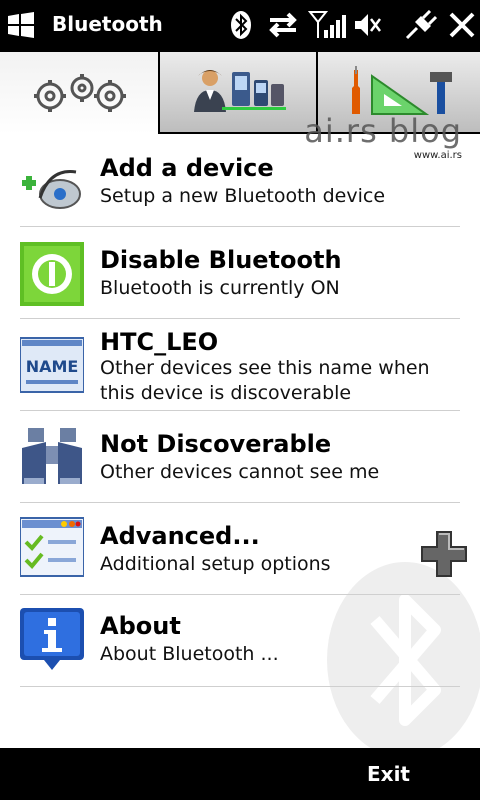 Image resolution: width=480 pixels, height=800 pixels. What do you see at coordinates (383, 131) in the screenshot?
I see `watermark-text: ai.rs blog` at bounding box center [383, 131].